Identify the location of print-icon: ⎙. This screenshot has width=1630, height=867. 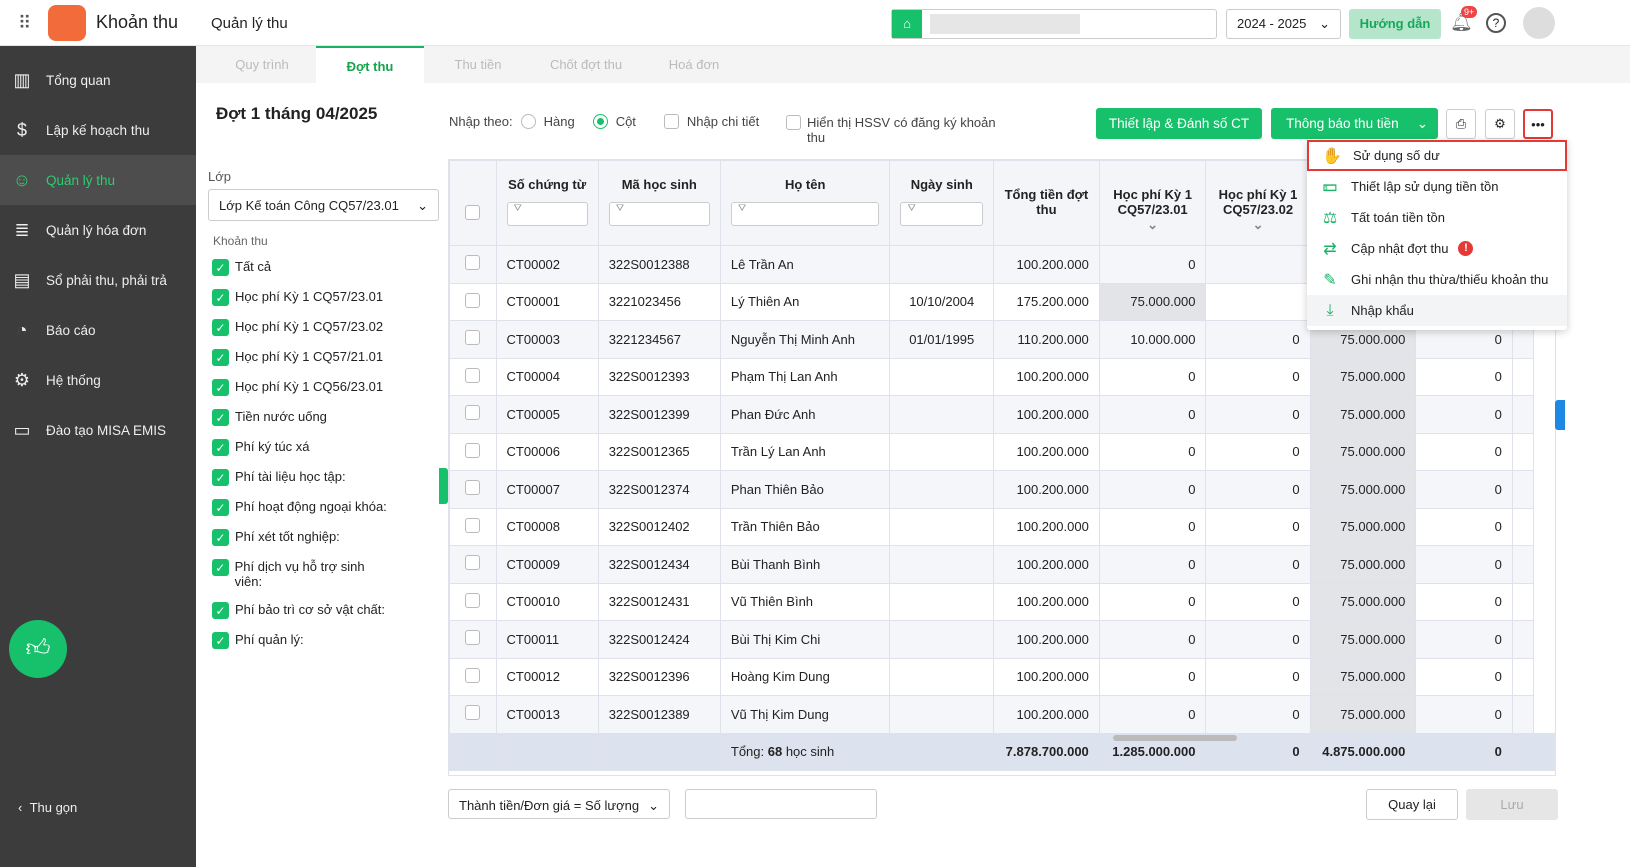
(1461, 124).